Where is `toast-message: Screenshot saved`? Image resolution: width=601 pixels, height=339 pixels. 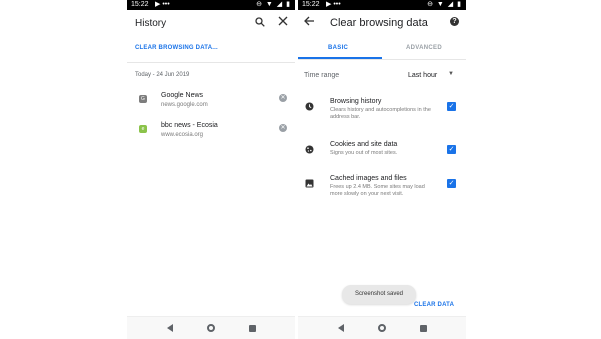 toast-message: Screenshot saved is located at coordinates (379, 294).